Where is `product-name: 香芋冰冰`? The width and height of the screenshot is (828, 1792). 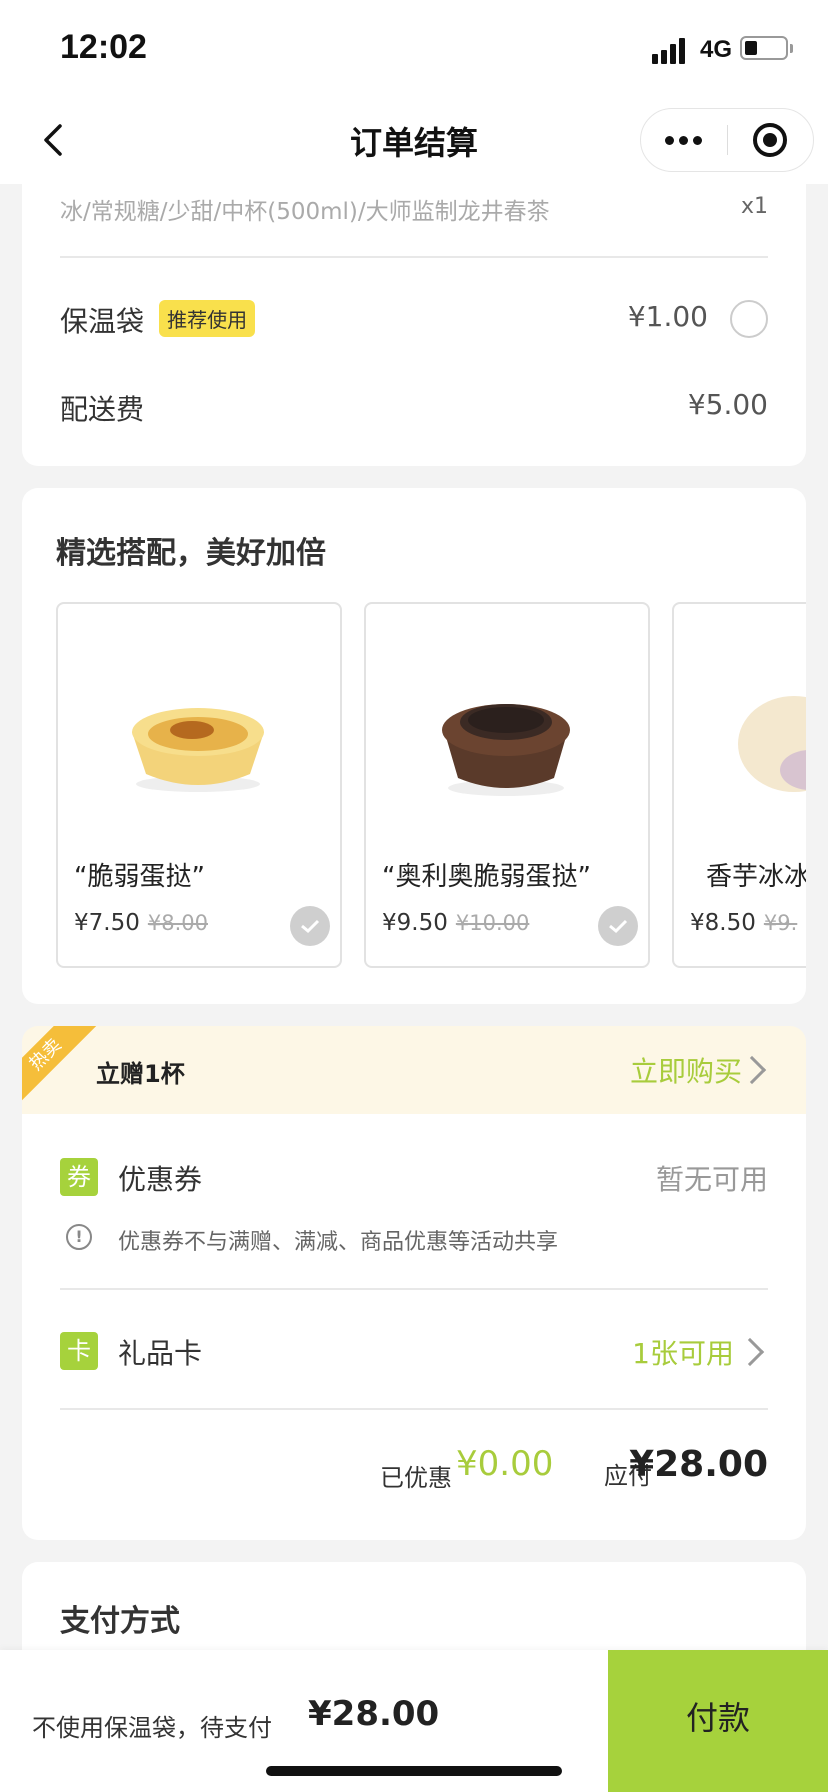 product-name: 香芋冰冰 is located at coordinates (756, 877).